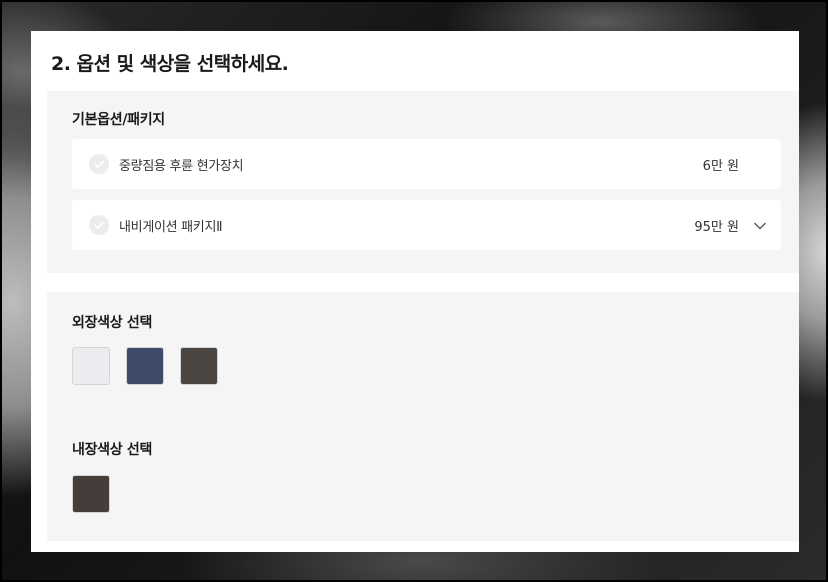 The image size is (828, 582). What do you see at coordinates (181, 166) in the screenshot?
I see `option-label: 중량짐용 후륜 현가장치` at bounding box center [181, 166].